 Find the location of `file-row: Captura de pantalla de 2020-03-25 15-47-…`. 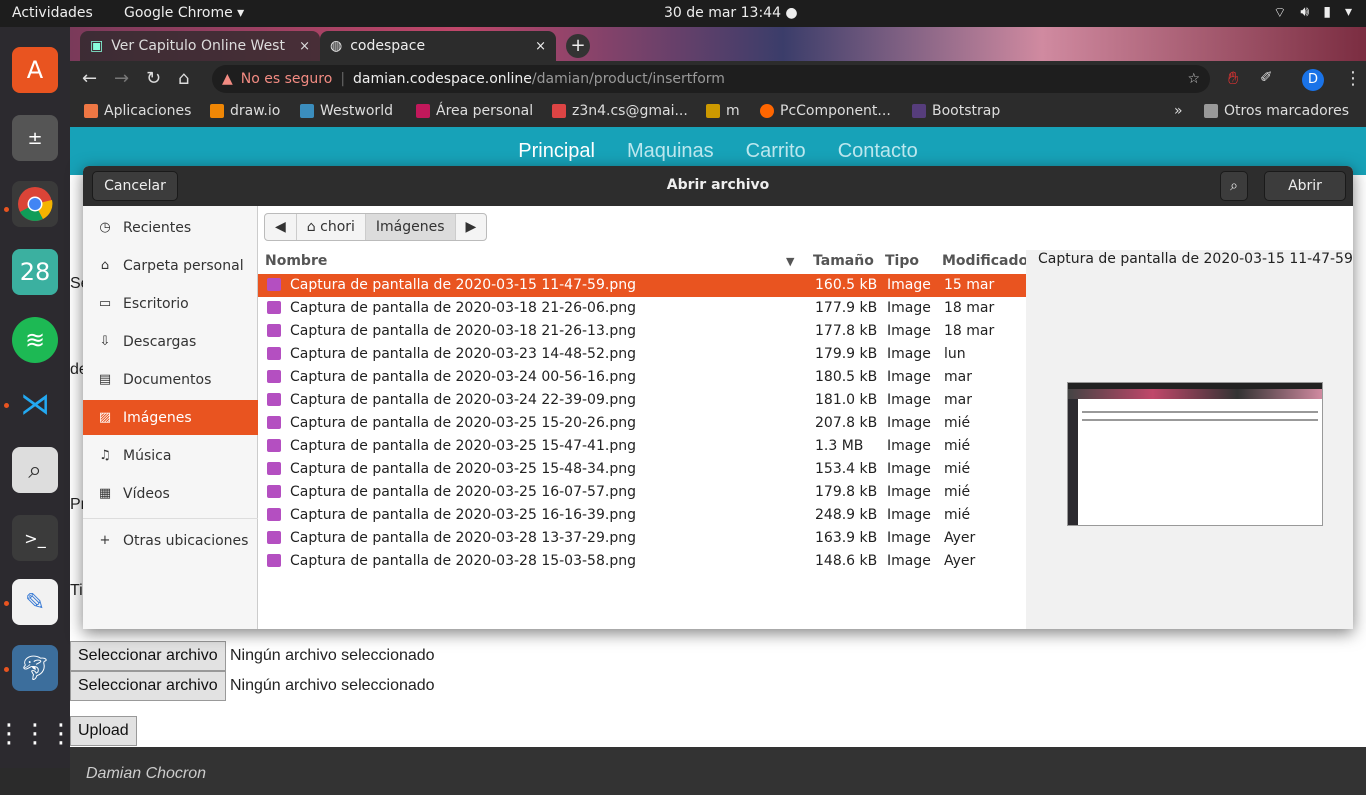

file-row: Captura de pantalla de 2020-03-25 15-47-… is located at coordinates (642, 446).